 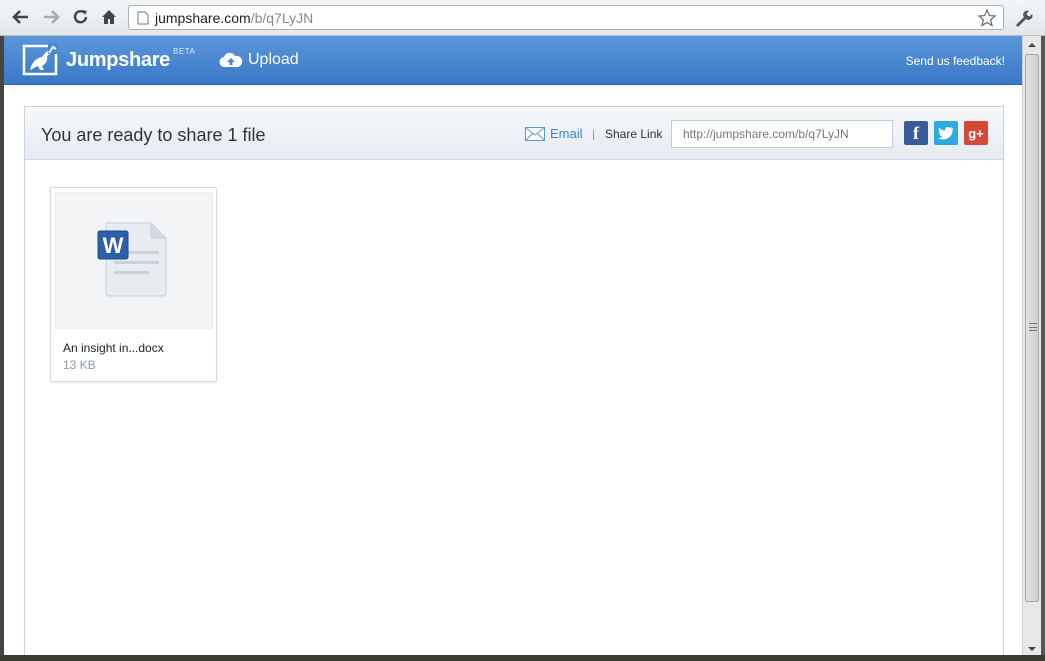 What do you see at coordinates (535, 133) in the screenshot?
I see `envelope-icon` at bounding box center [535, 133].